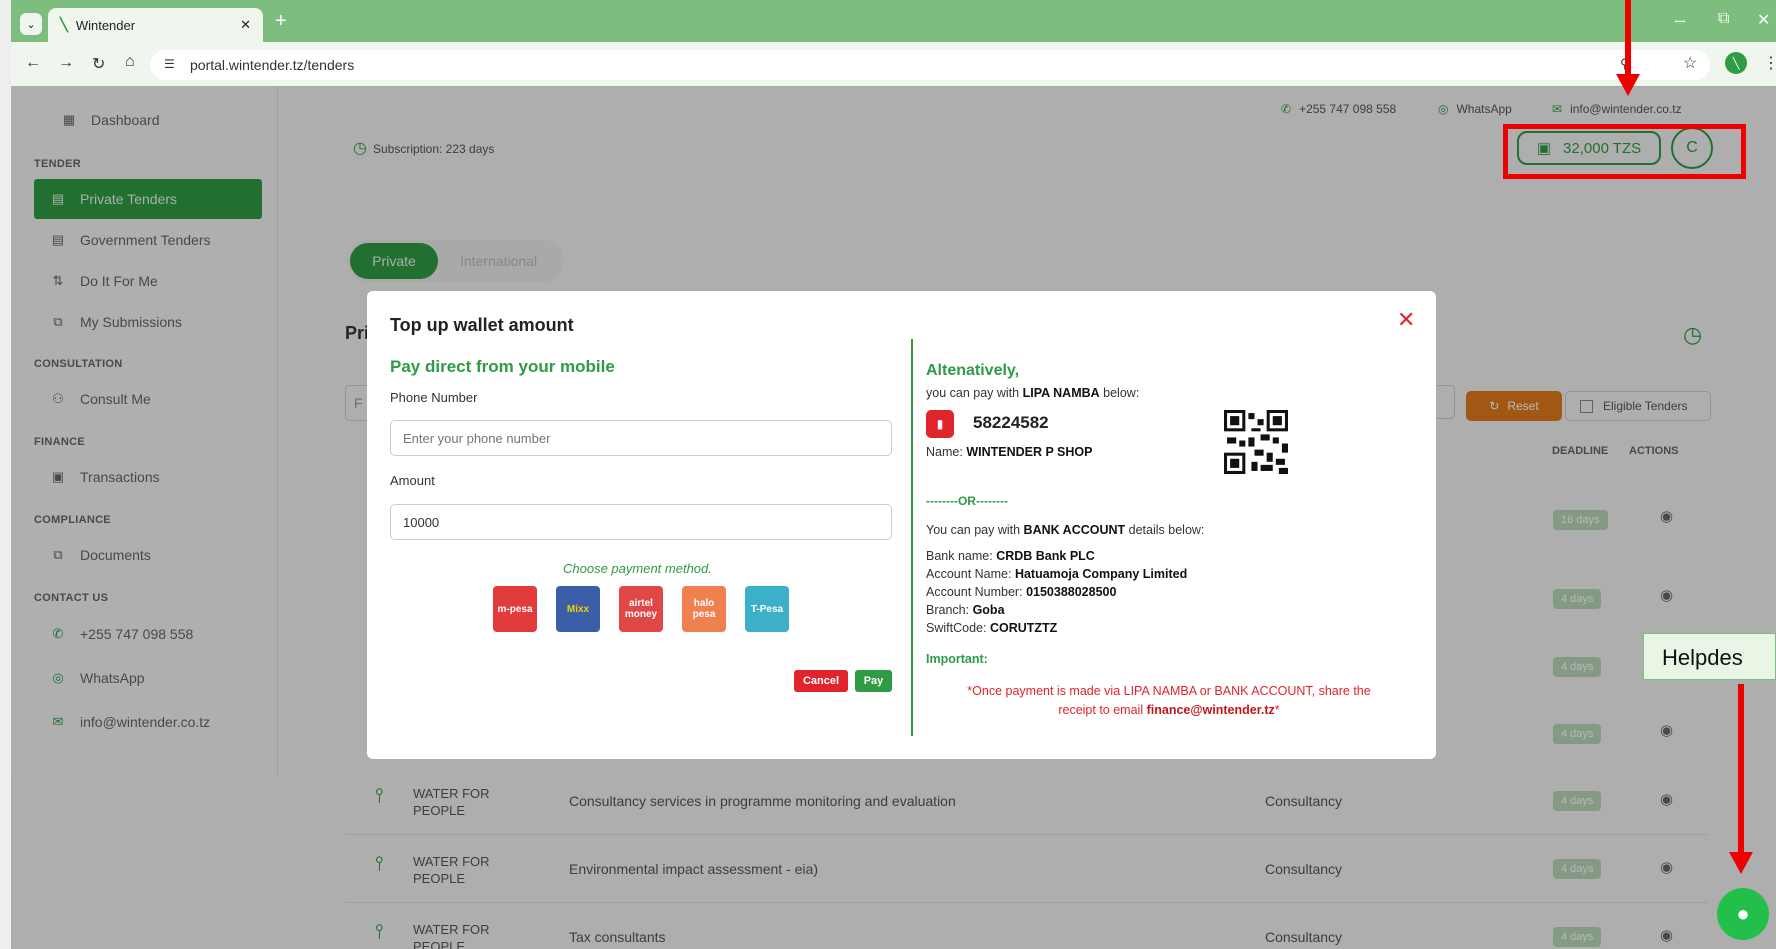 The image size is (1776, 949). I want to click on qr-code-icon, so click(1256, 442).